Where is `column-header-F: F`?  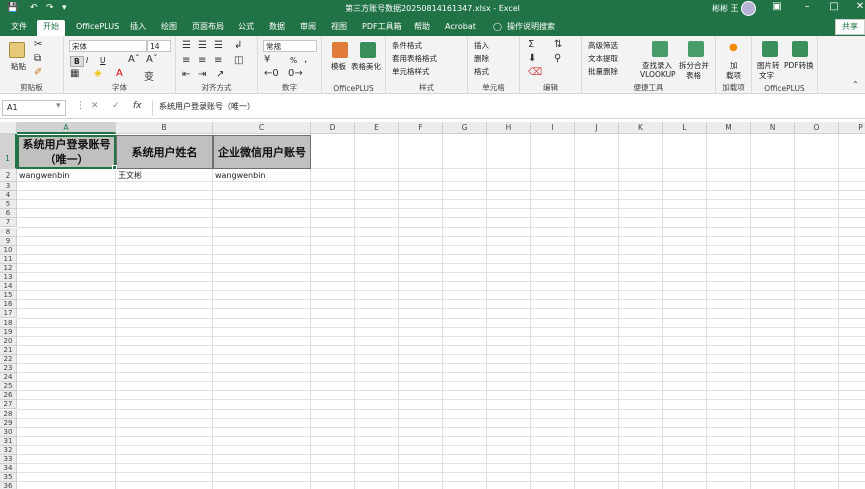 column-header-F: F is located at coordinates (421, 128).